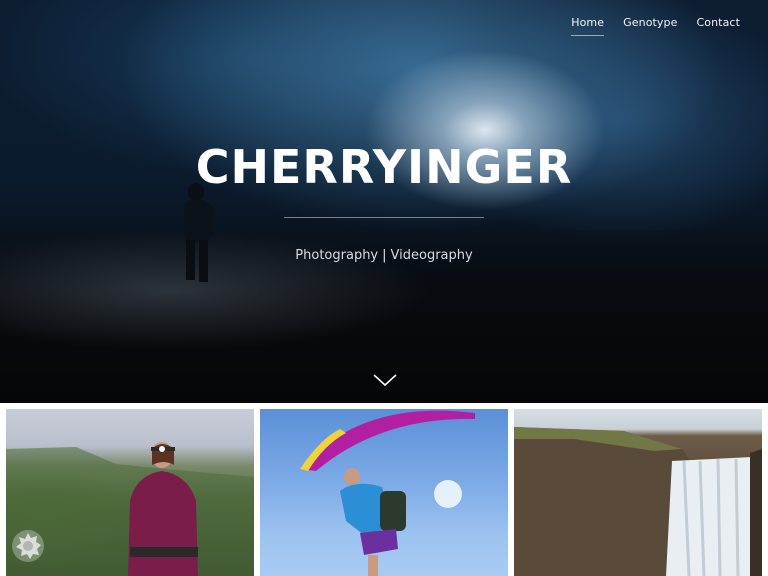 The width and height of the screenshot is (768, 576). Describe the element at coordinates (431, 255) in the screenshot. I see `tagline-videography: Videography` at that location.